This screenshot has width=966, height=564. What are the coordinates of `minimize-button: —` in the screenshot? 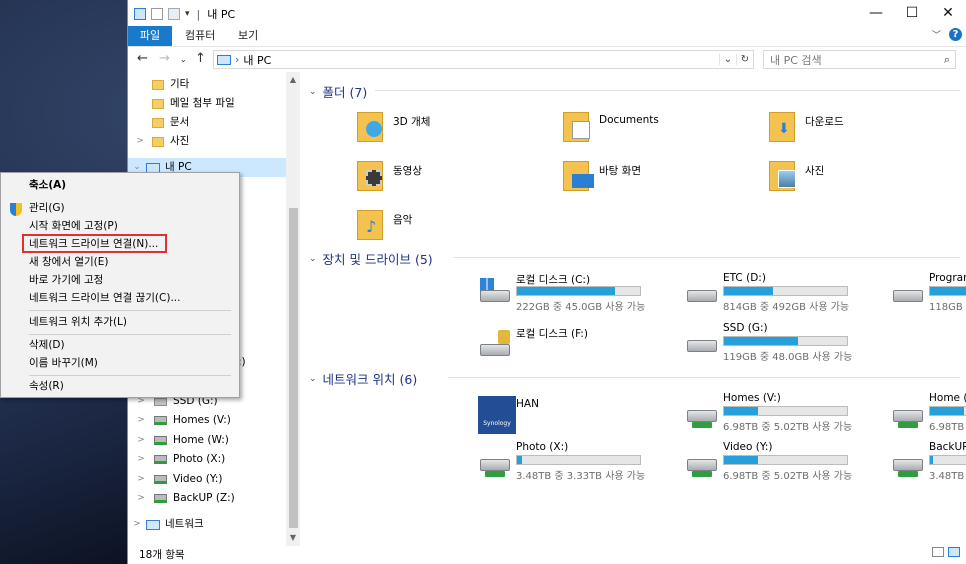 It's located at (876, 13).